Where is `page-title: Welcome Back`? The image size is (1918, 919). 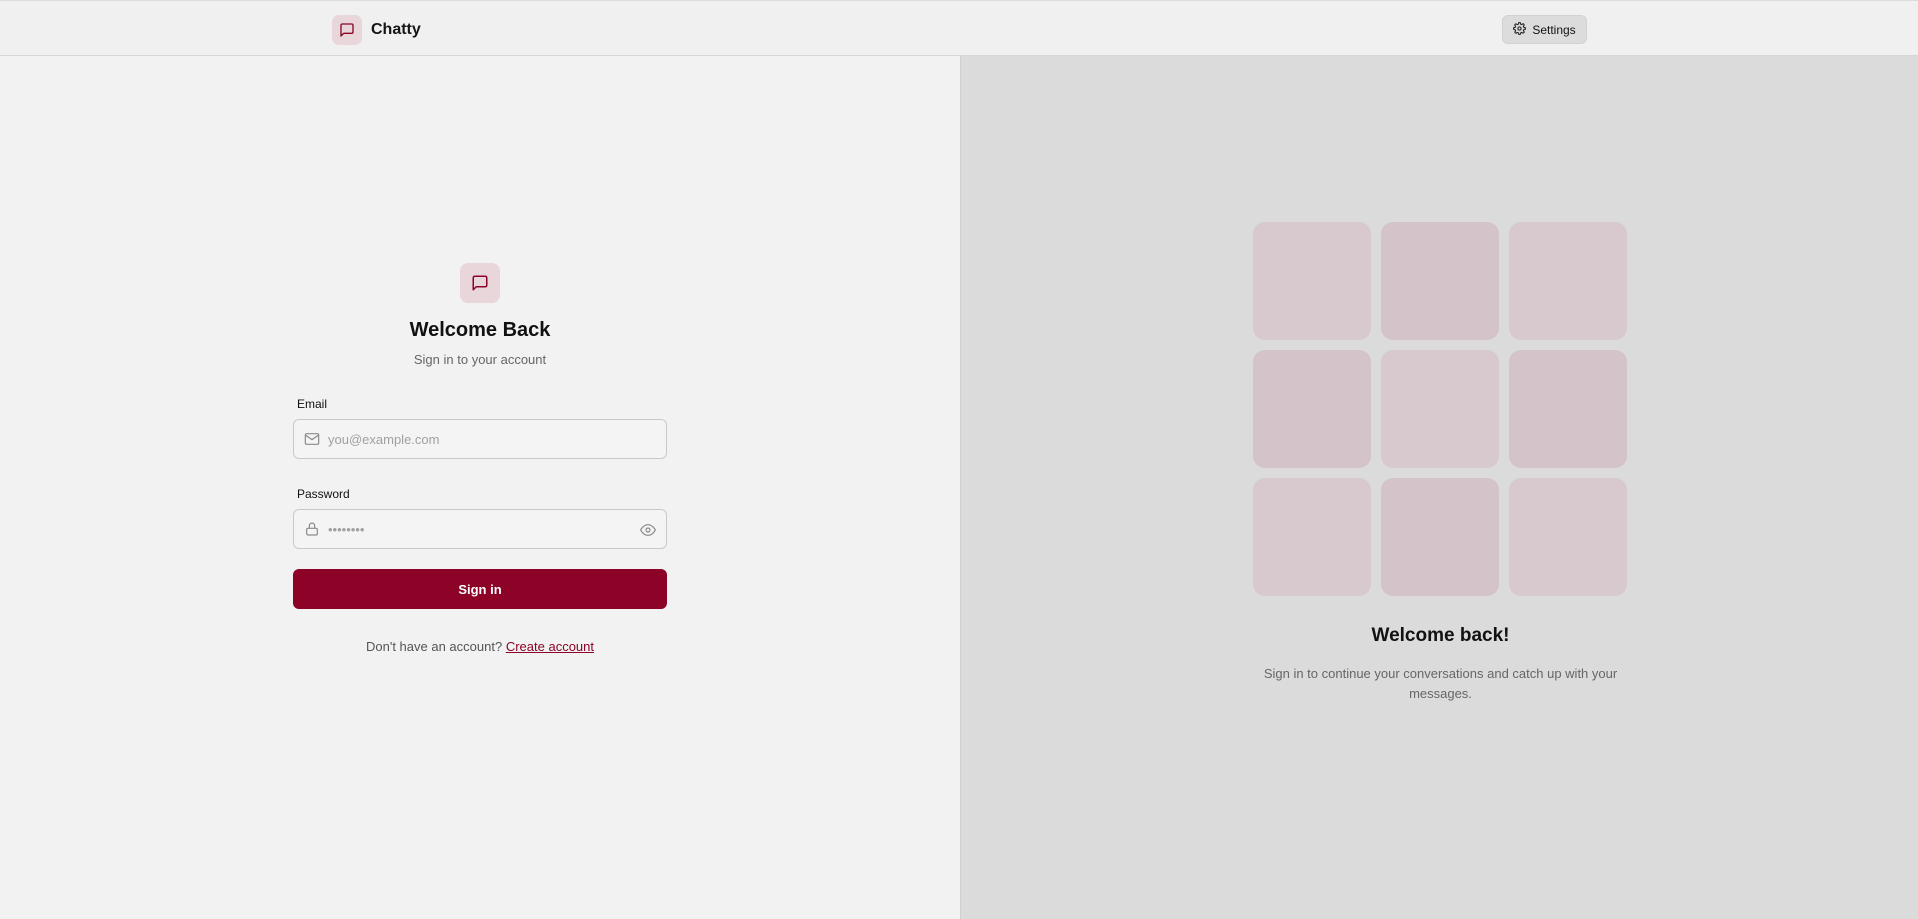 page-title: Welcome Back is located at coordinates (480, 330).